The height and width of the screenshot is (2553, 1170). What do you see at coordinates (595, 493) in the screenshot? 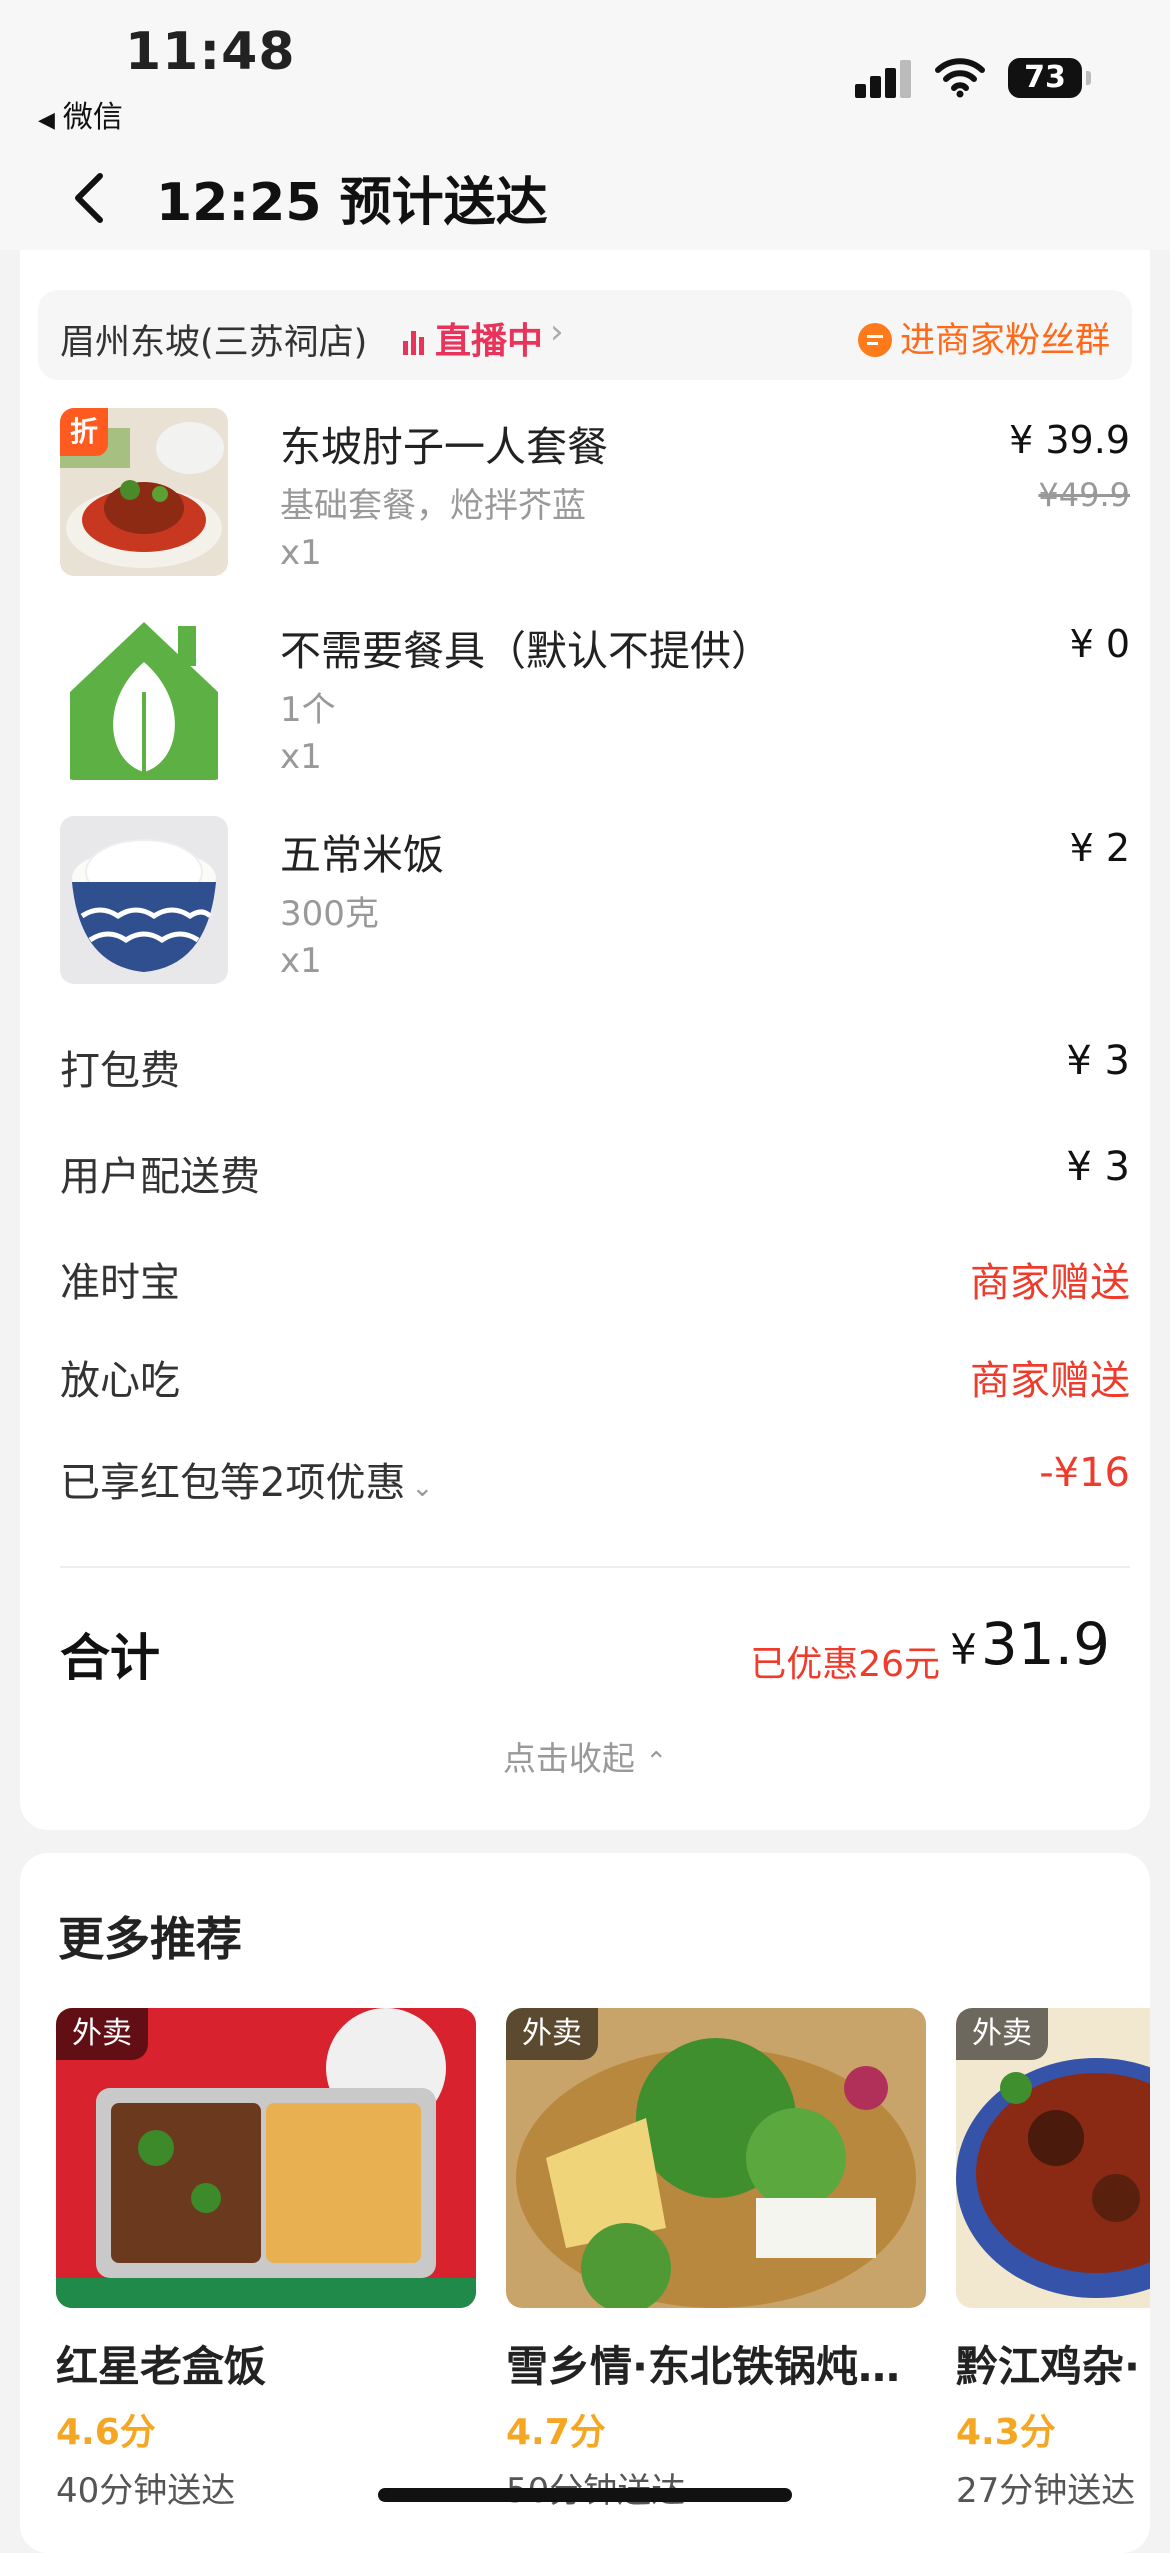
I see `order-item: 折 东坡肘子一人套餐 基础套餐，炝拌芥蓝 x1 ¥ 39.9 ¥49.9` at bounding box center [595, 493].